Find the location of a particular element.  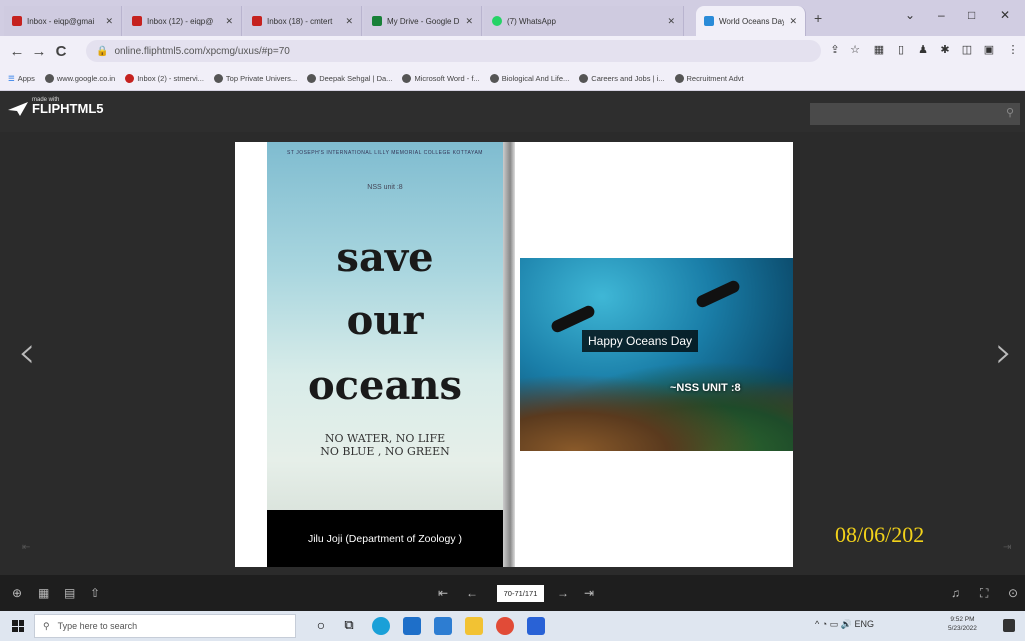

zoom-icon: ⊕ is located at coordinates (17, 593).